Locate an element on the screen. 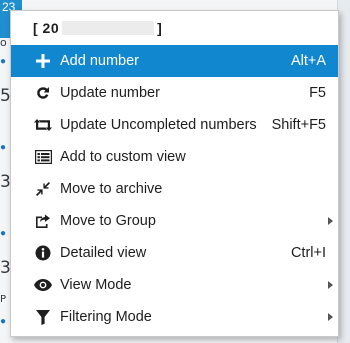 The image size is (350, 343). menu-item-detailed-view: Detailed view Ctrl+I is located at coordinates (174, 253).